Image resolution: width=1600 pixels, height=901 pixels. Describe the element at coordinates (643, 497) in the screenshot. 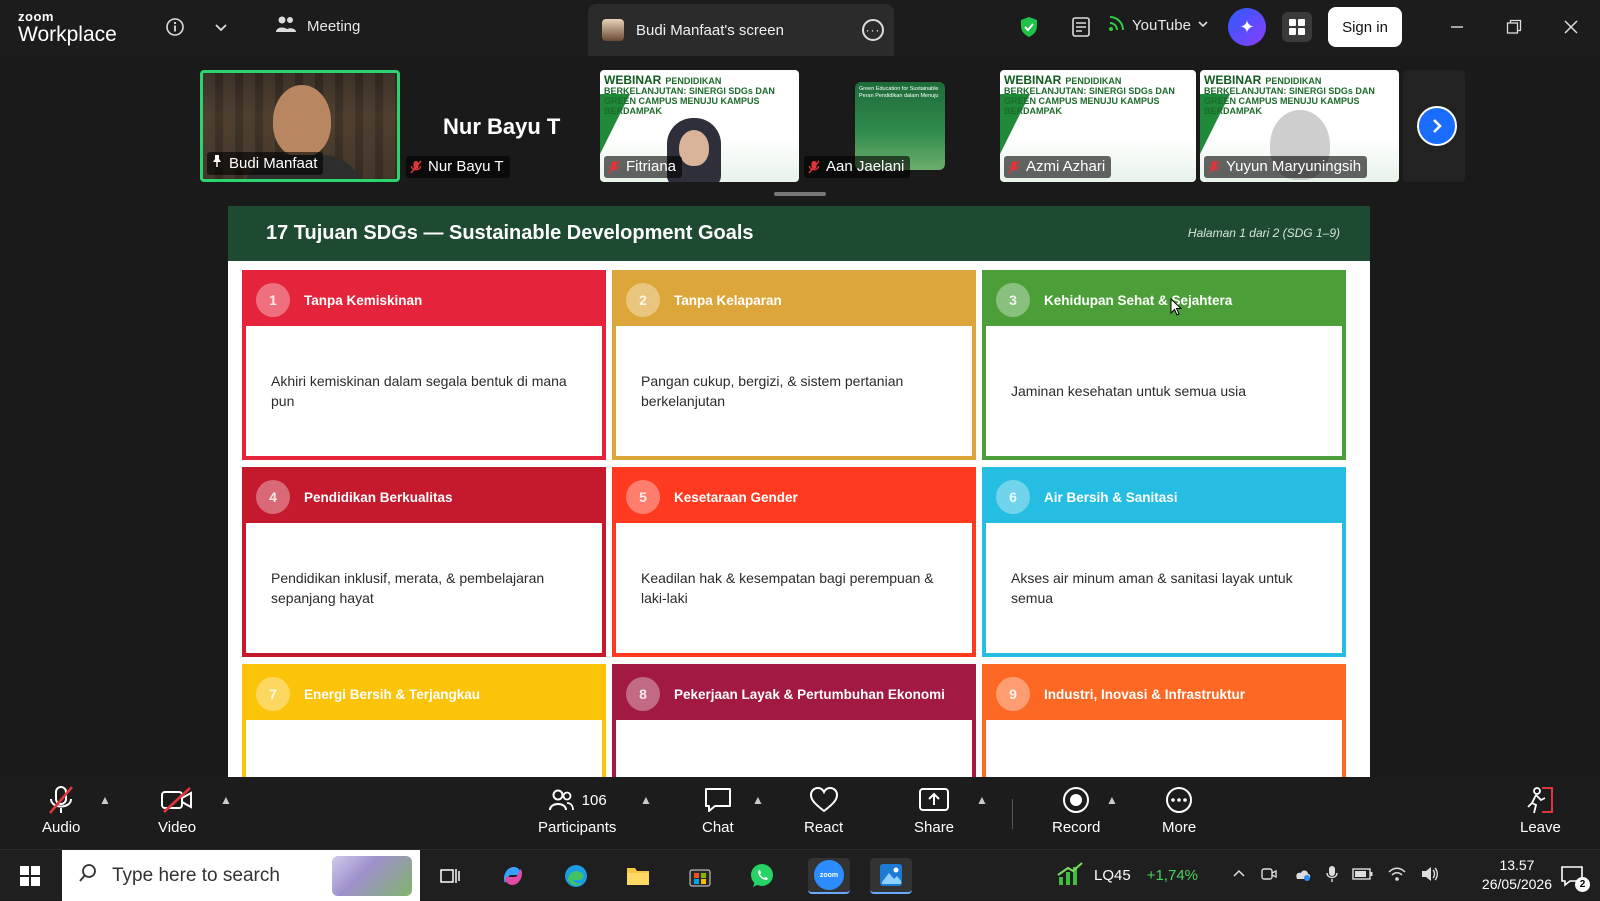

I see `sdg-number-badge: 5` at that location.